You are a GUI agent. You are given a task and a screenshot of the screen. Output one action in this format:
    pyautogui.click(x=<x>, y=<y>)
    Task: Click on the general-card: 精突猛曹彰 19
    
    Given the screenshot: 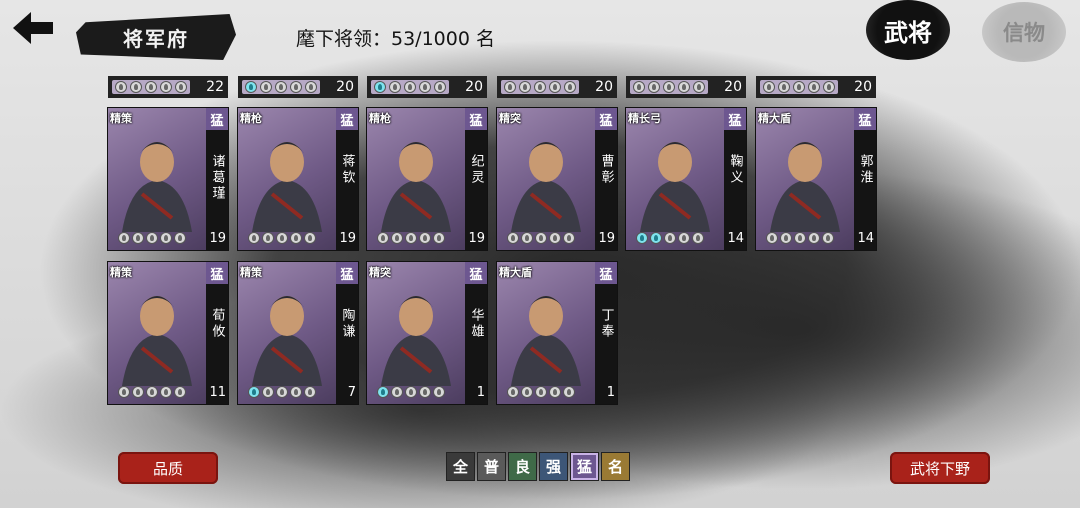 What is the action you would take?
    pyautogui.click(x=557, y=179)
    